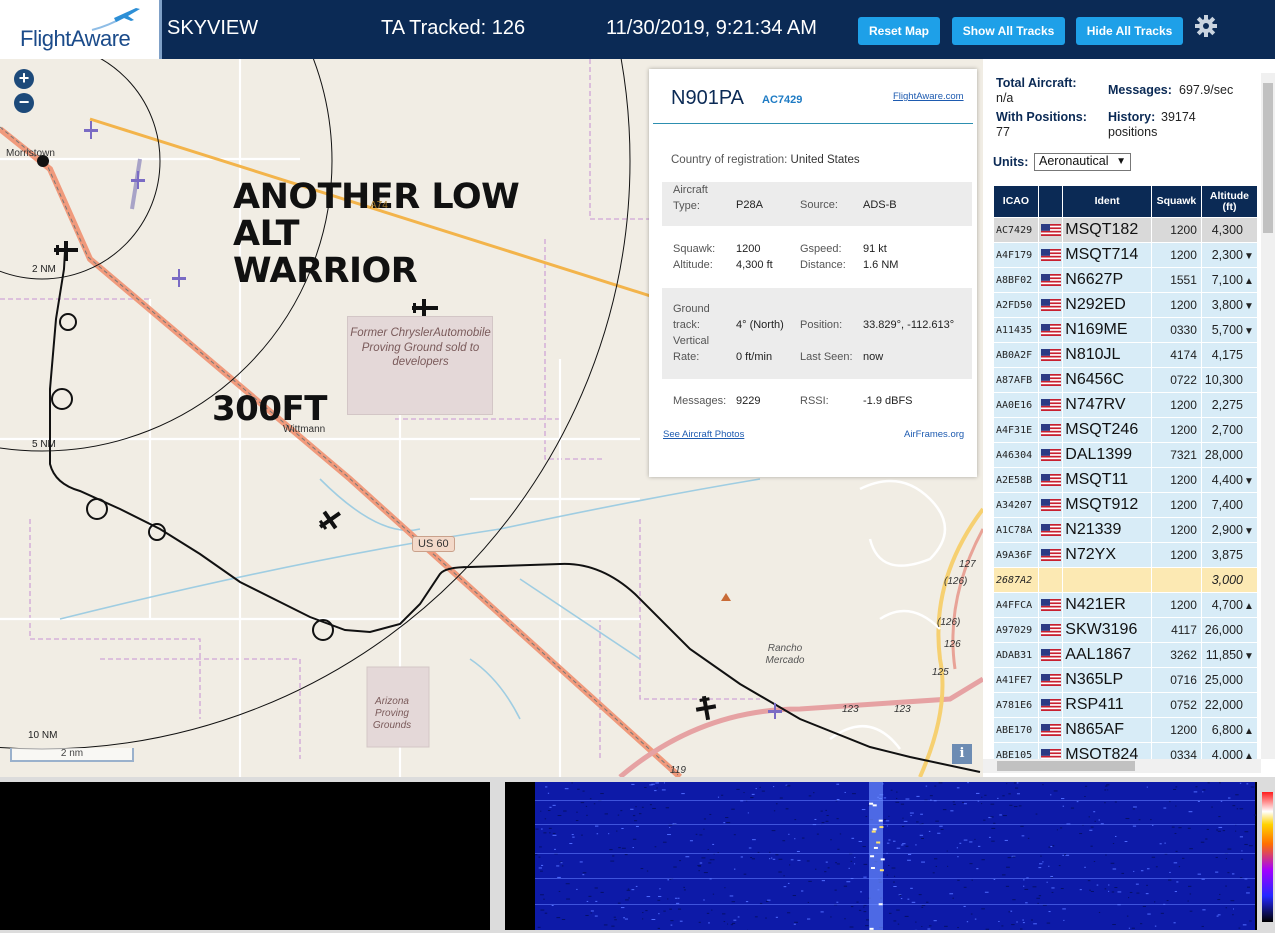  Describe the element at coordinates (896, 856) in the screenshot. I see `spectrum-waterfall-icon` at that location.